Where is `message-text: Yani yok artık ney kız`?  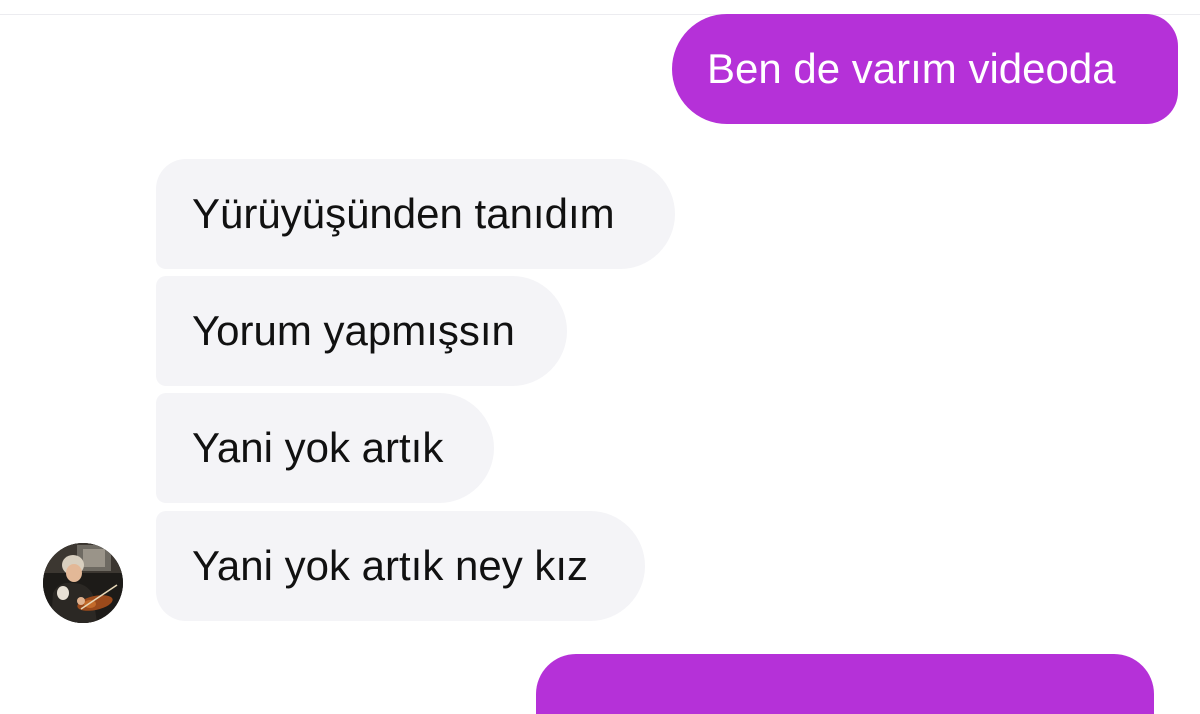 message-text: Yani yok artık ney kız is located at coordinates (390, 565).